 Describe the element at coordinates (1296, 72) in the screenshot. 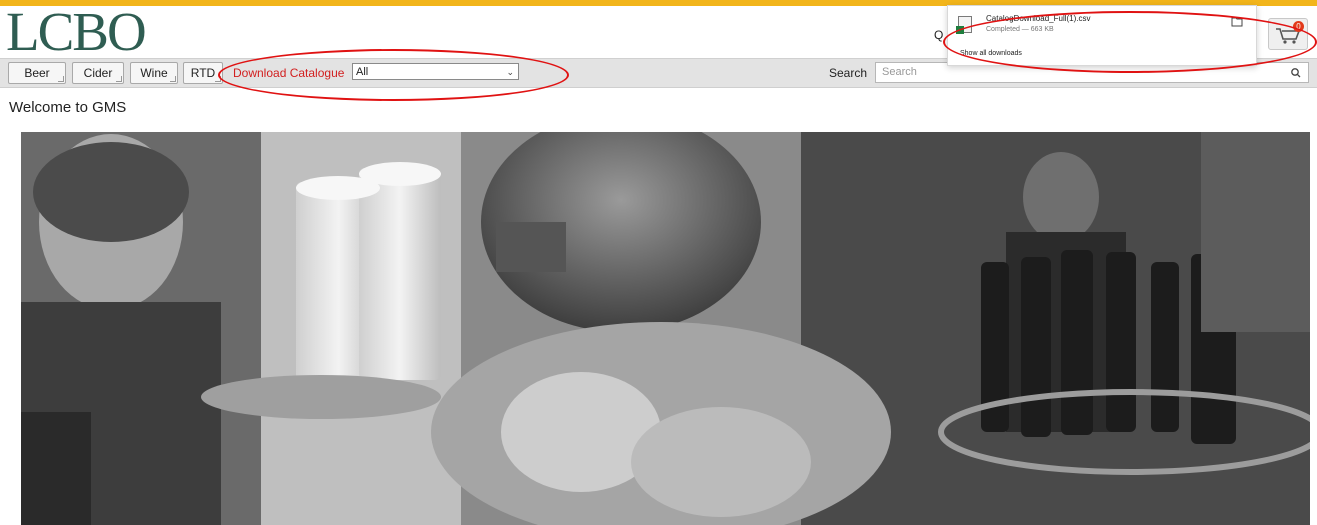

I see `search-icon` at that location.